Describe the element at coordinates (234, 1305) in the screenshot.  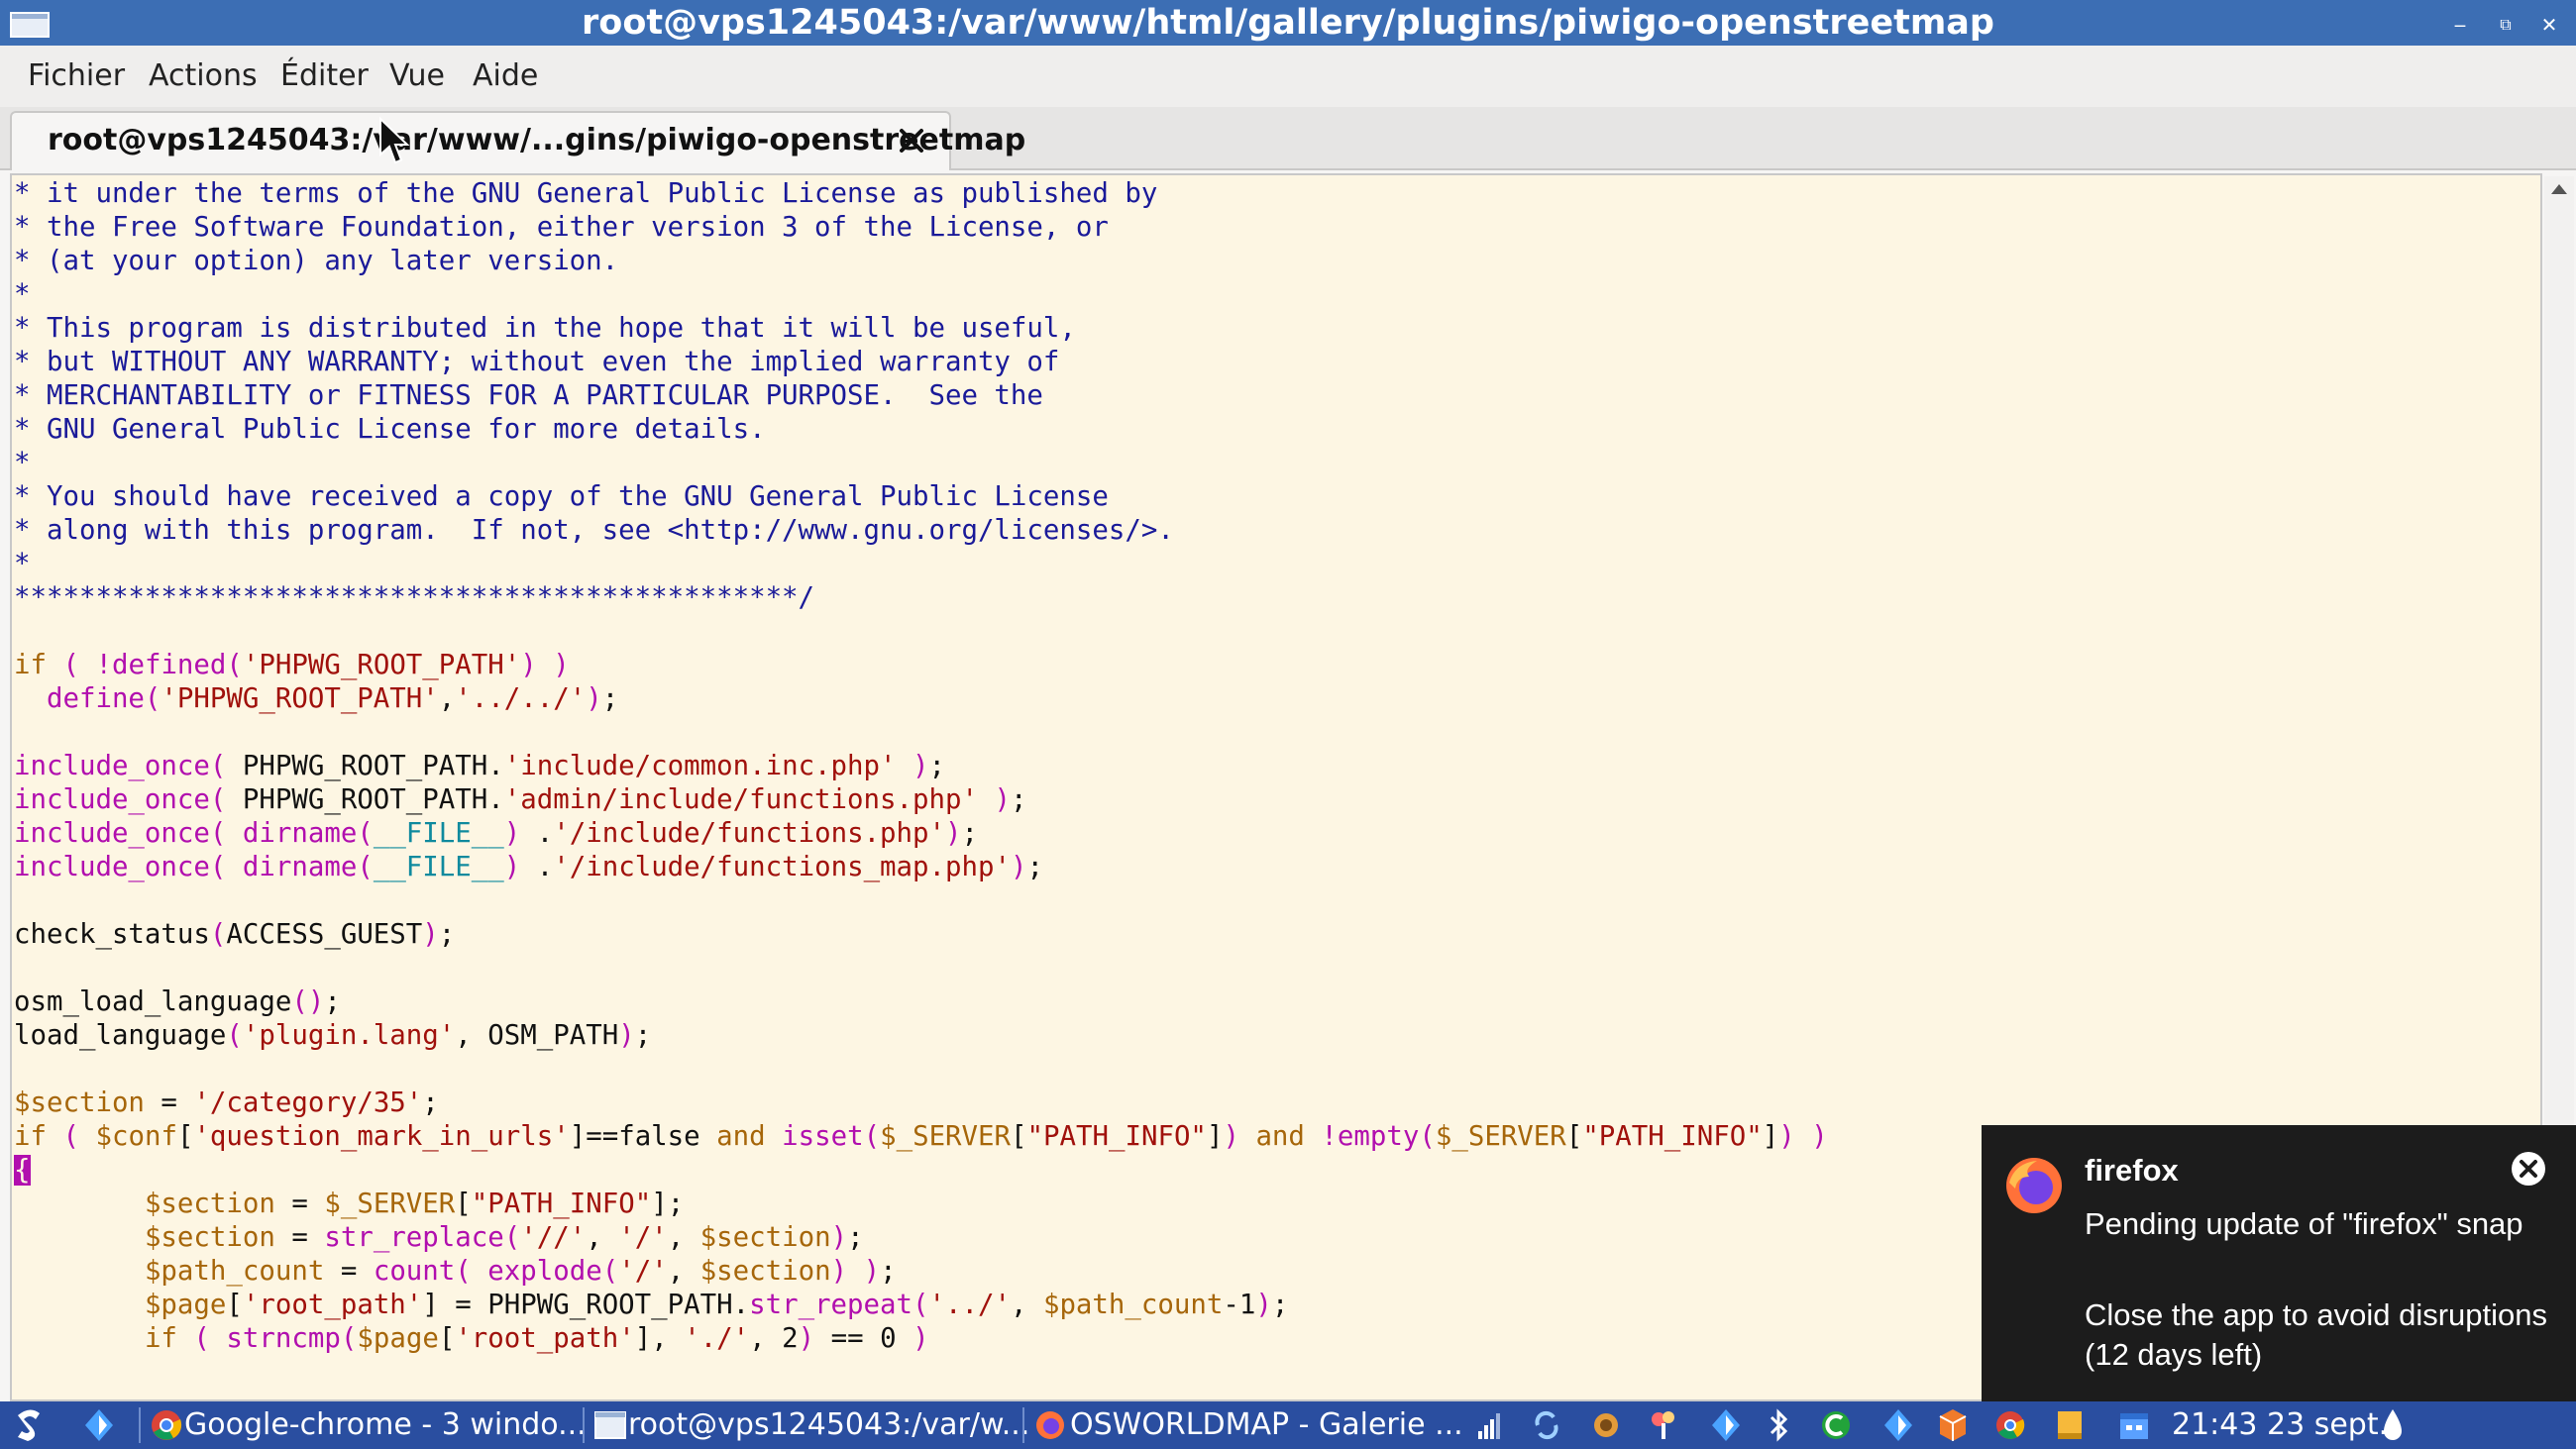
I see `code-token: [` at that location.